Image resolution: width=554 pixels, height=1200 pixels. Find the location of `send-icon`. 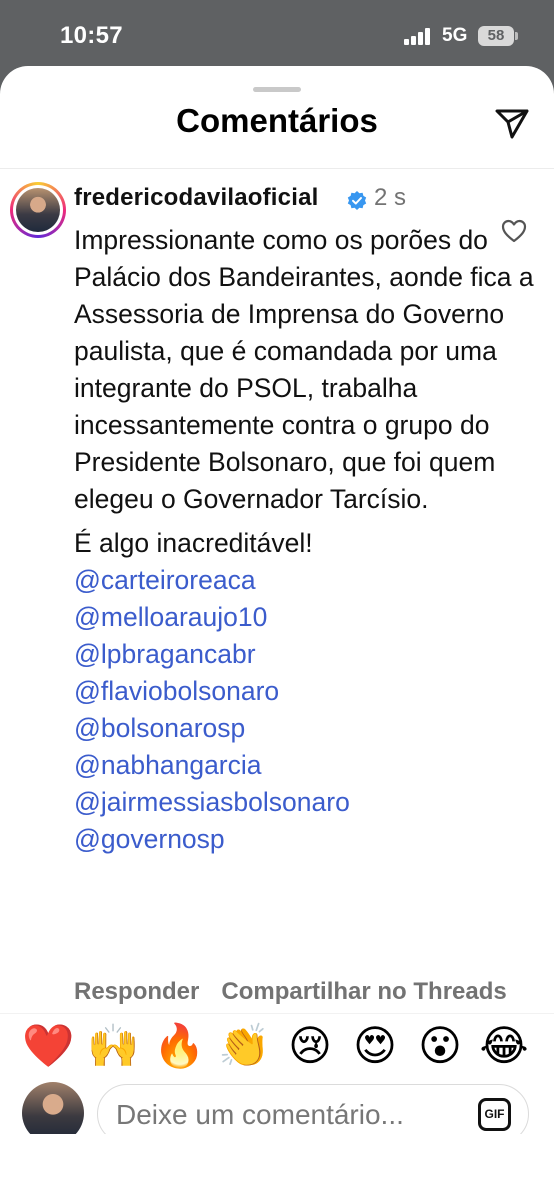

send-icon is located at coordinates (512, 124).